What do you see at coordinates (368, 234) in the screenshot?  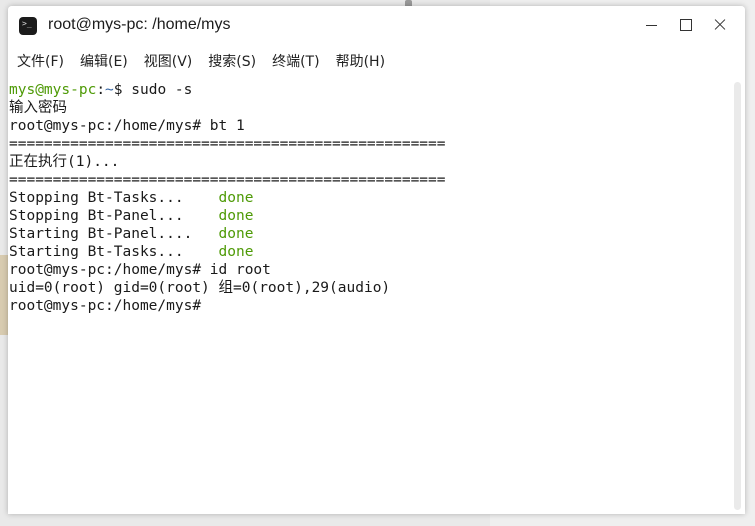 I see `terminal-line: Starting Bt-Panel.... done` at bounding box center [368, 234].